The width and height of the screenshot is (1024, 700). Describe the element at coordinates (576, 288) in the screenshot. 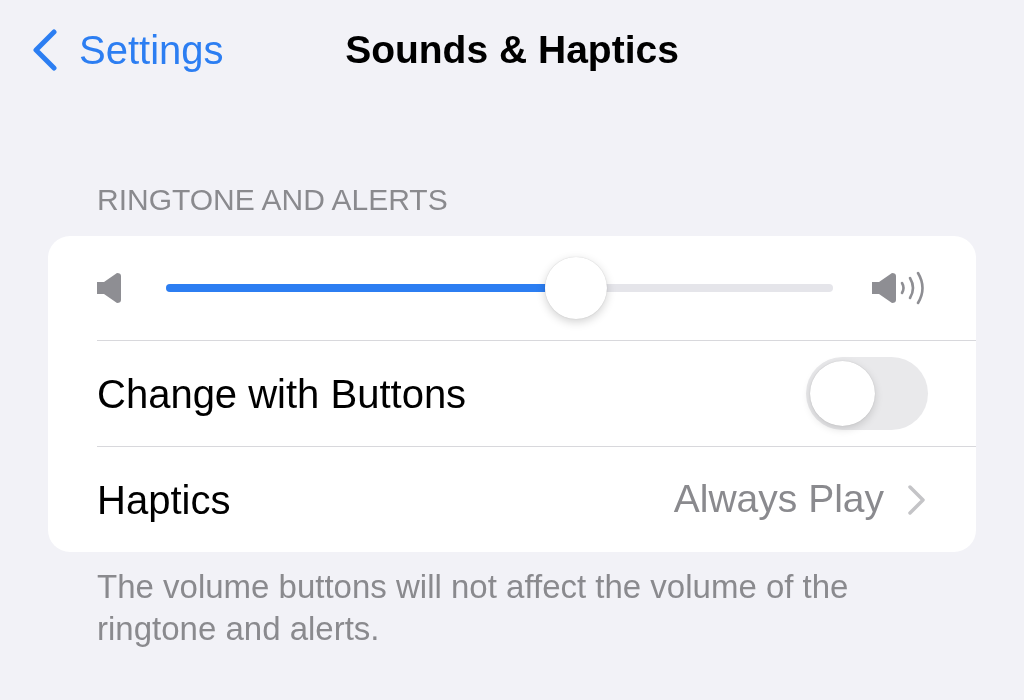

I see `volume-slider-thumb` at that location.